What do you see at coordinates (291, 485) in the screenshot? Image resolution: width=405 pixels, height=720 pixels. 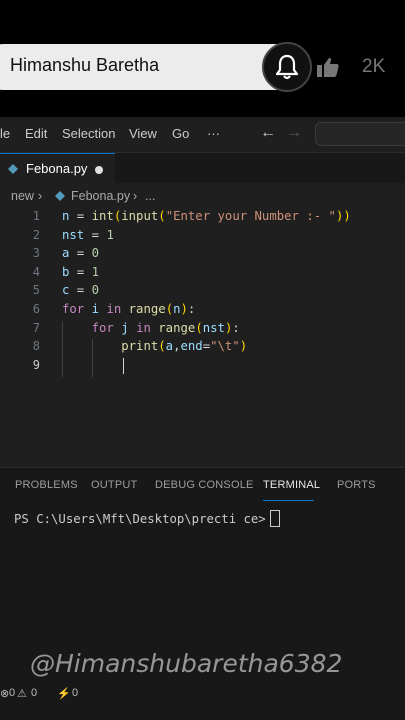 I see `tab-terminal: TERMINAL` at bounding box center [291, 485].